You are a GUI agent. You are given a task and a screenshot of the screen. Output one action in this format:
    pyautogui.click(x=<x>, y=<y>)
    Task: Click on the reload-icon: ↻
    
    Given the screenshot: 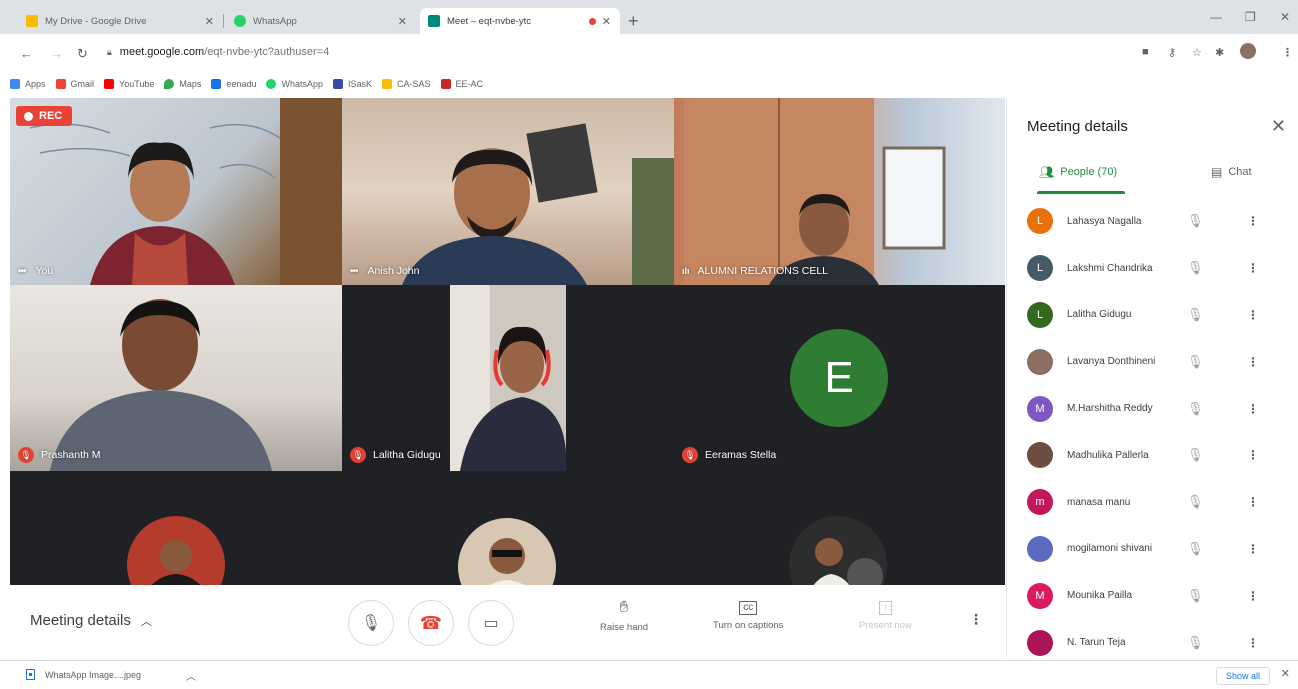 What is the action you would take?
    pyautogui.click(x=82, y=53)
    